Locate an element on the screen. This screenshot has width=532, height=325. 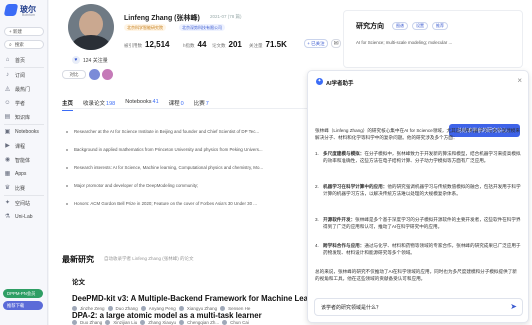
logo-icon is located at coordinates (11, 10).